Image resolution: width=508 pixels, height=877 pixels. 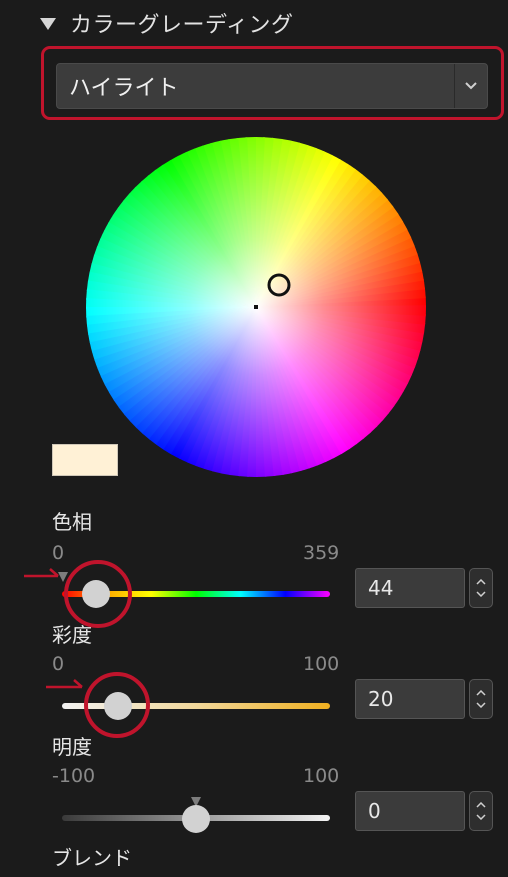 I want to click on annotation-arrow-hue, so click(x=41, y=573).